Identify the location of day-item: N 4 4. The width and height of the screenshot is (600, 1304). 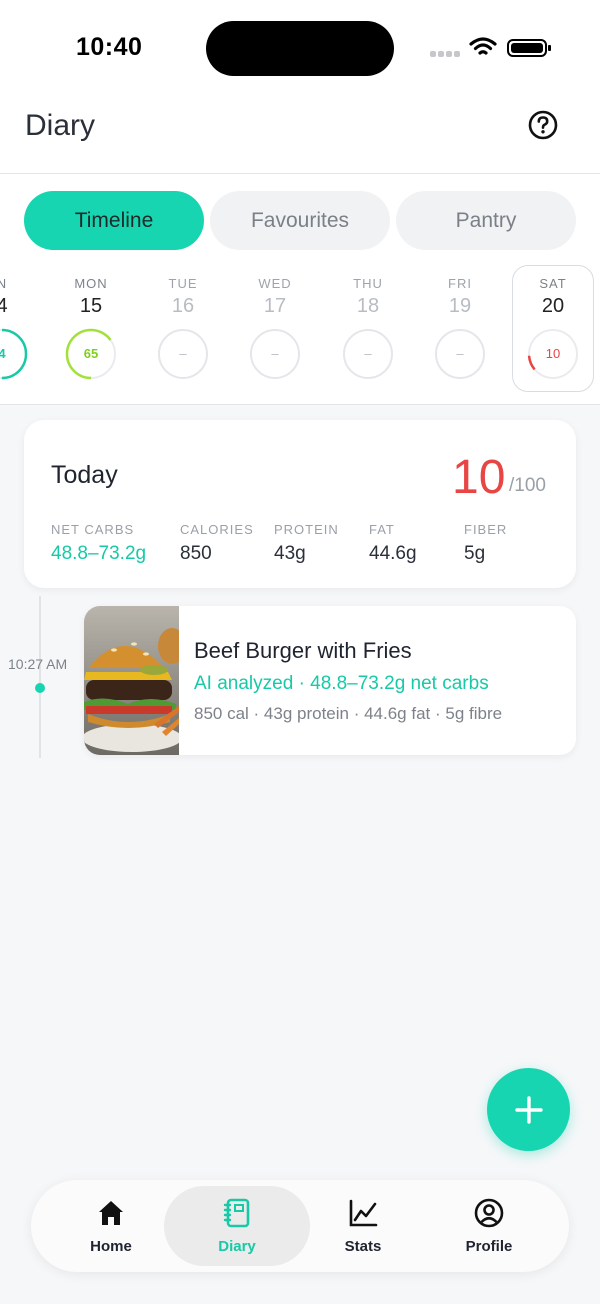
(21, 328).